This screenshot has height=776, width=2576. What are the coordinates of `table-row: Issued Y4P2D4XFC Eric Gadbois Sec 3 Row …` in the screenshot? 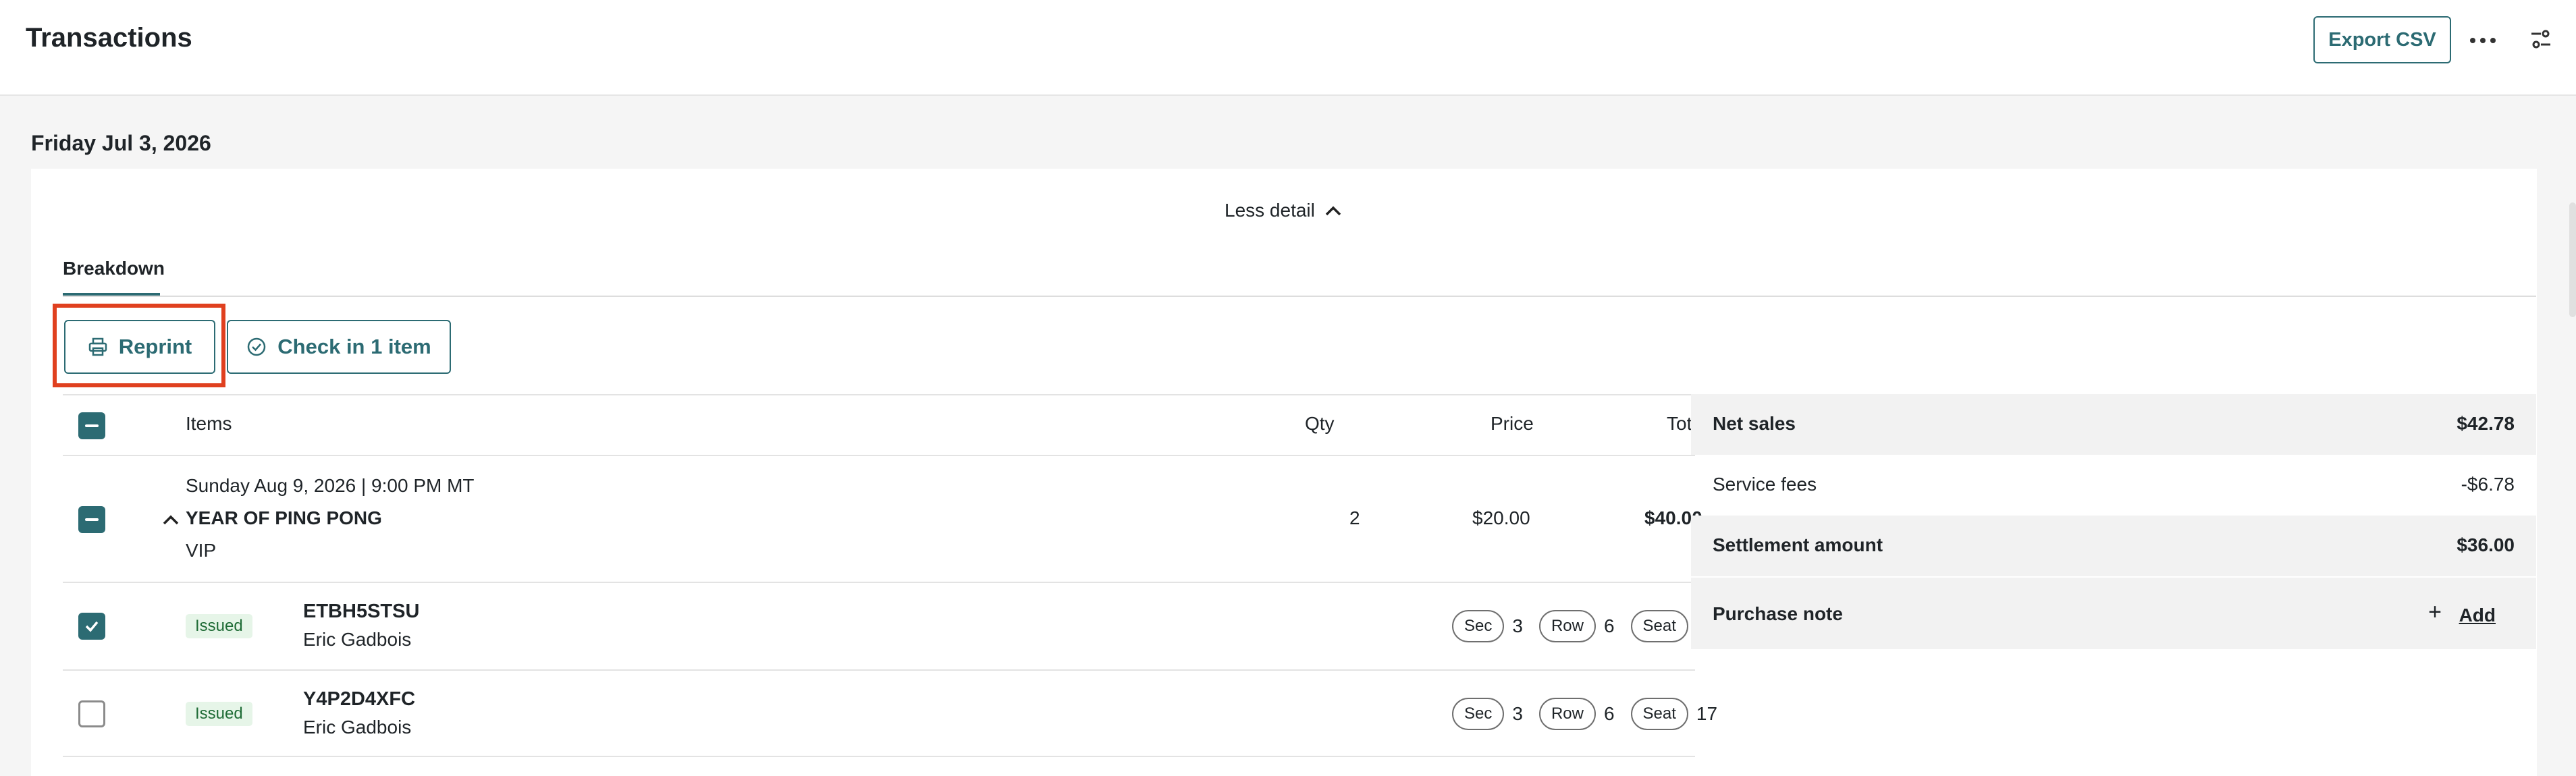 It's located at (890, 713).